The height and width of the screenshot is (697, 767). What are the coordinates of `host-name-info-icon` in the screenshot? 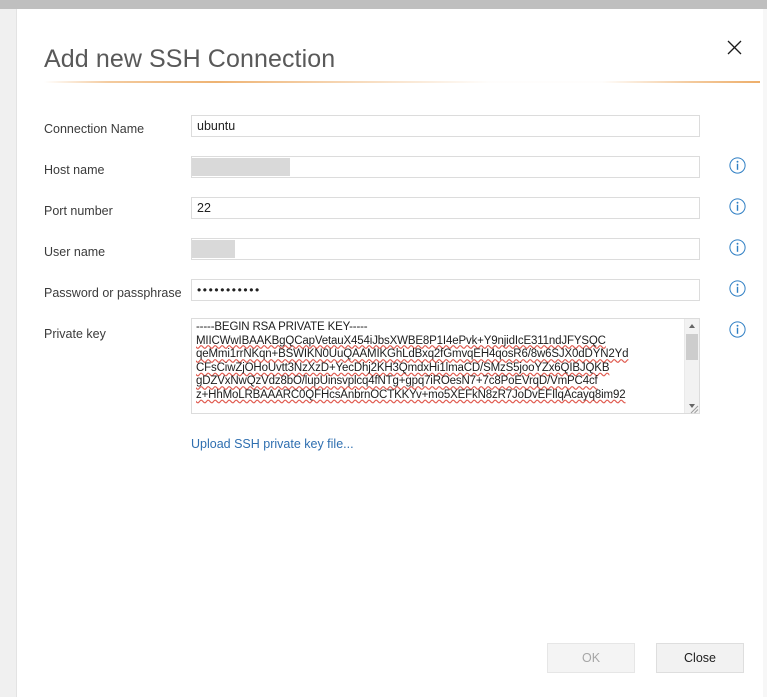 It's located at (737, 165).